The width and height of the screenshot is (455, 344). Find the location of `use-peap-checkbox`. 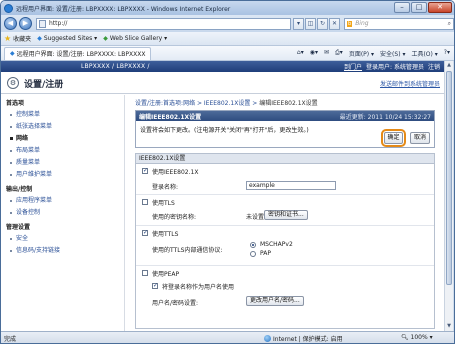

use-peap-checkbox is located at coordinates (145, 273).